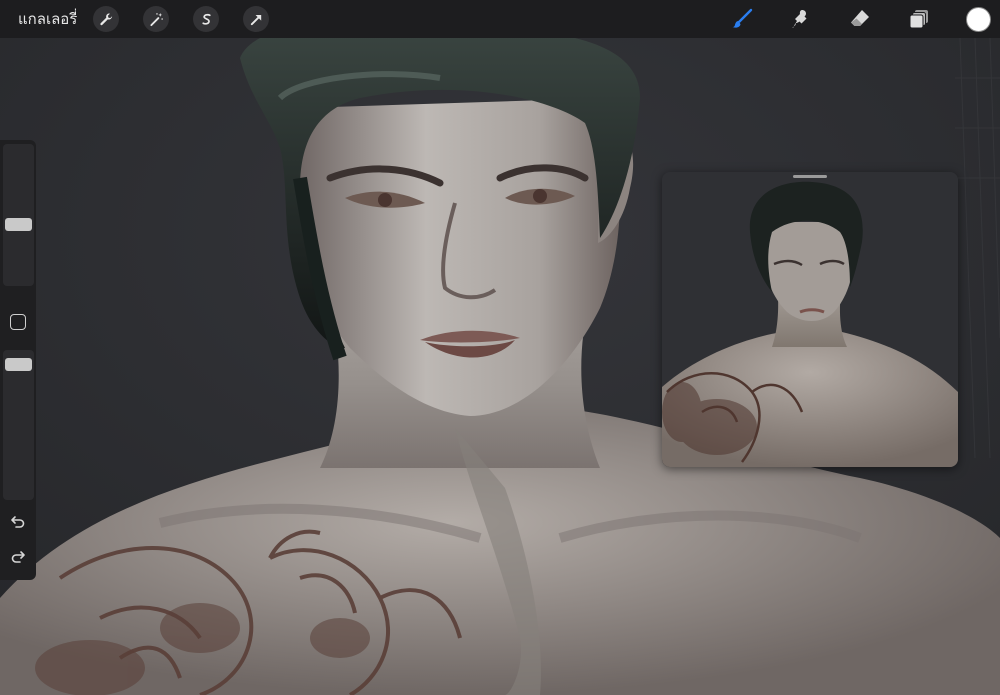 The height and width of the screenshot is (695, 1000). I want to click on opacity-thumb, so click(18, 364).